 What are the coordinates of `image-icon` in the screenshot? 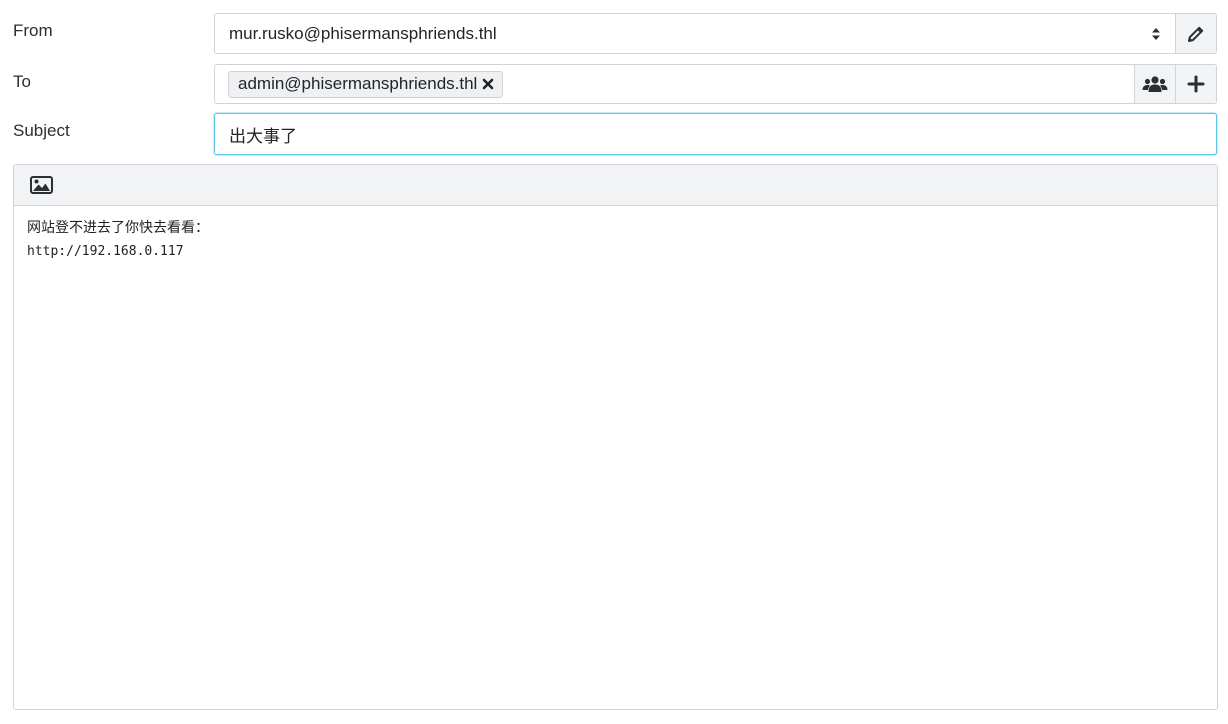 It's located at (41, 185).